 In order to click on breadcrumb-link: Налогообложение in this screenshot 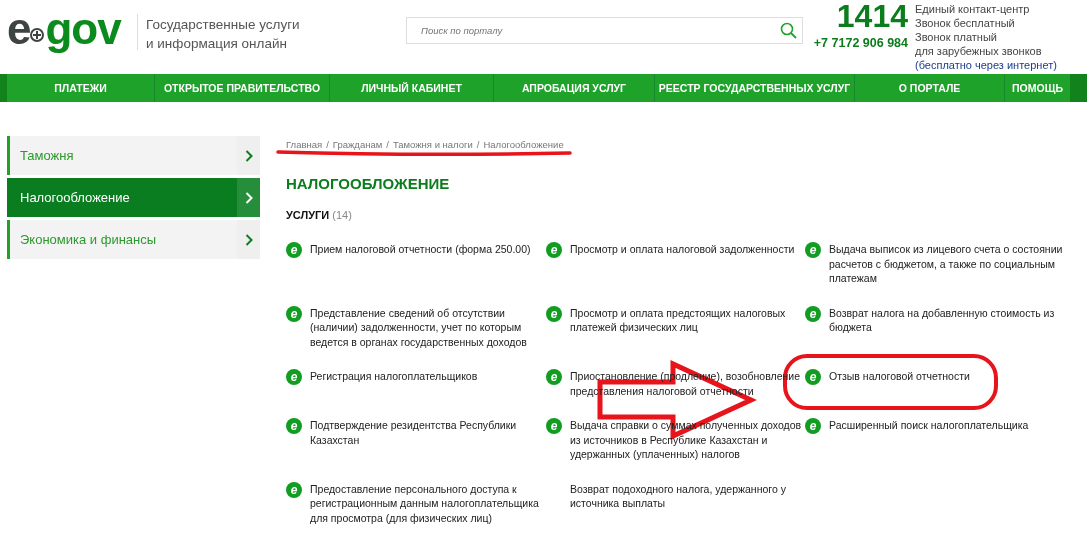, I will do `click(523, 144)`.